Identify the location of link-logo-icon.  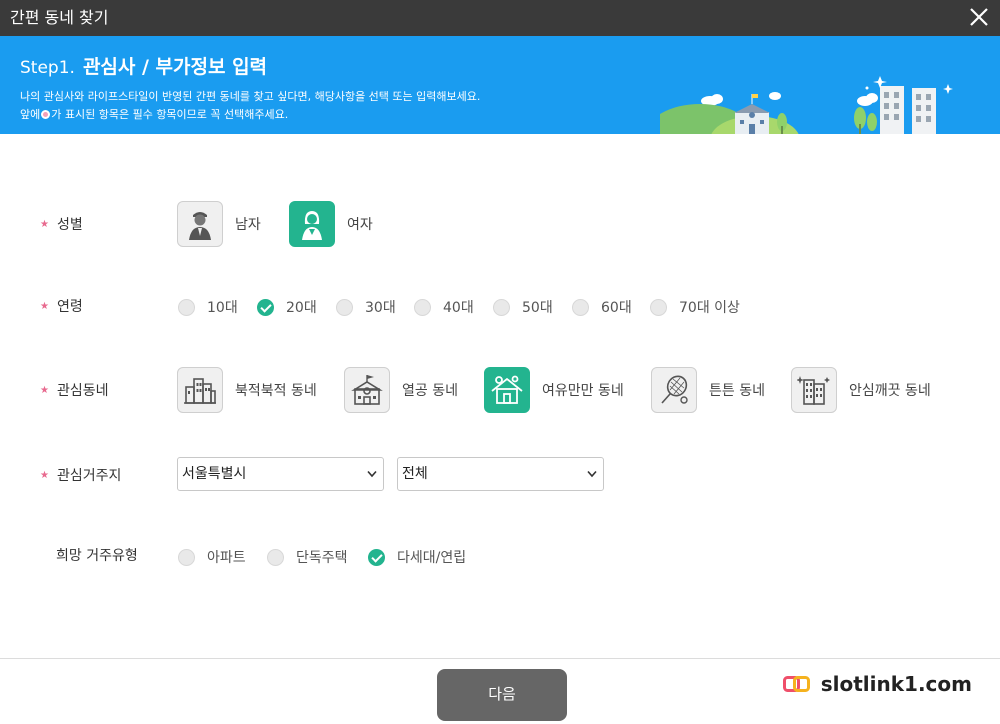
(796, 684).